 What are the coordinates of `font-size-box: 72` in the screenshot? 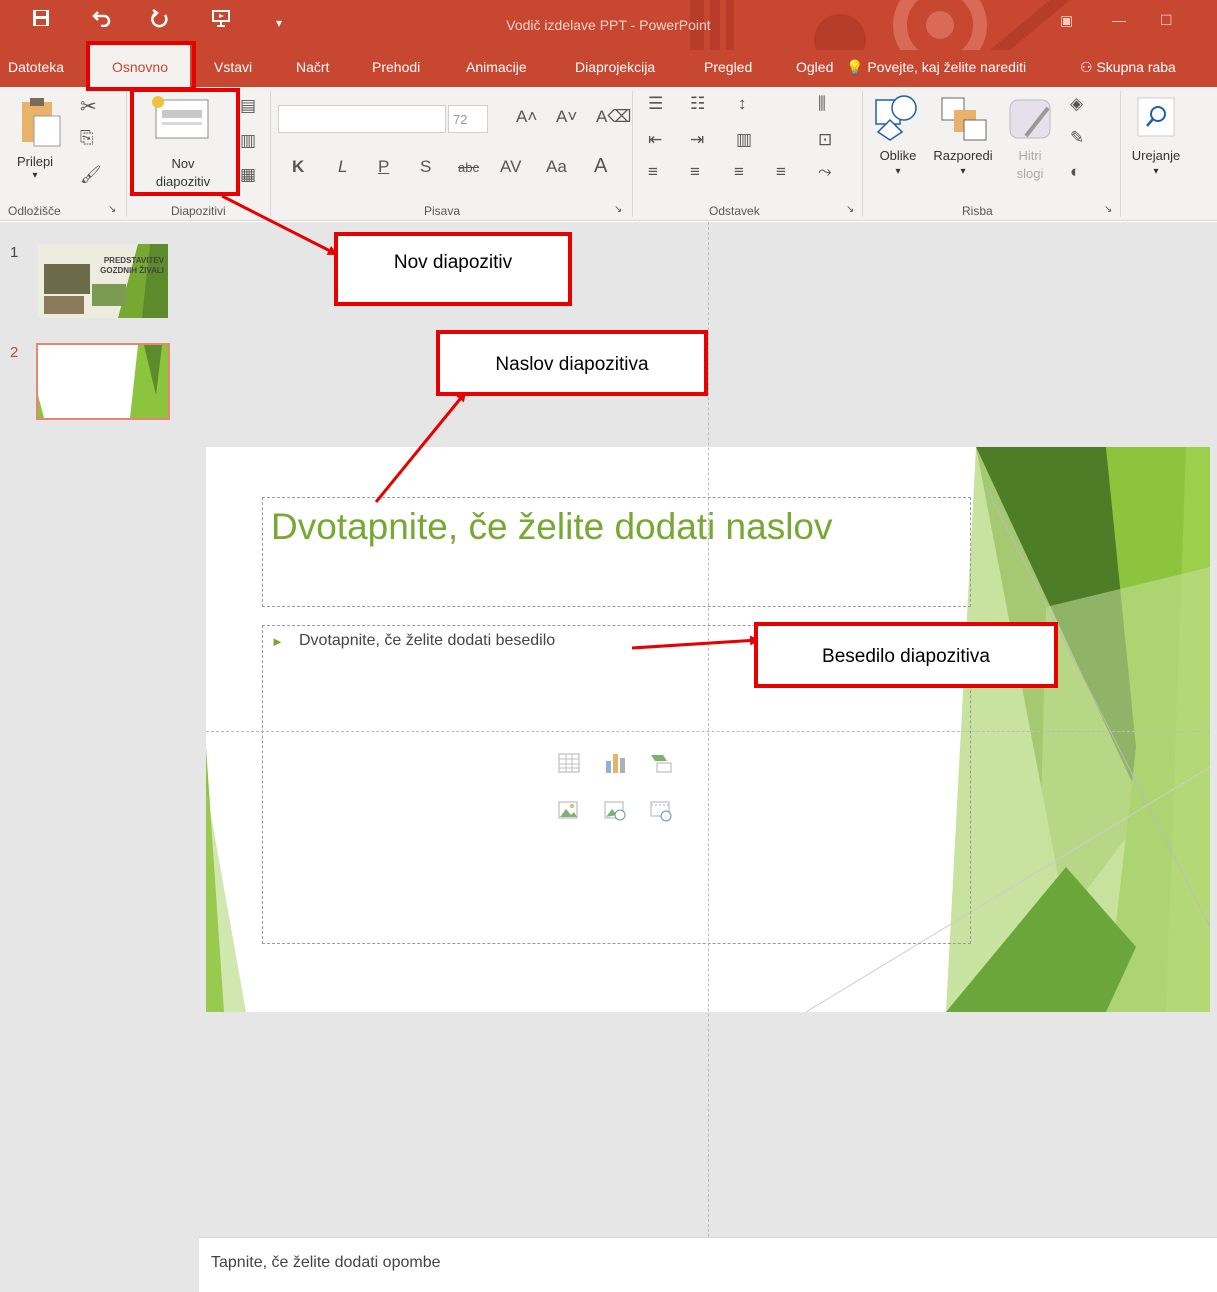 It's located at (468, 119).